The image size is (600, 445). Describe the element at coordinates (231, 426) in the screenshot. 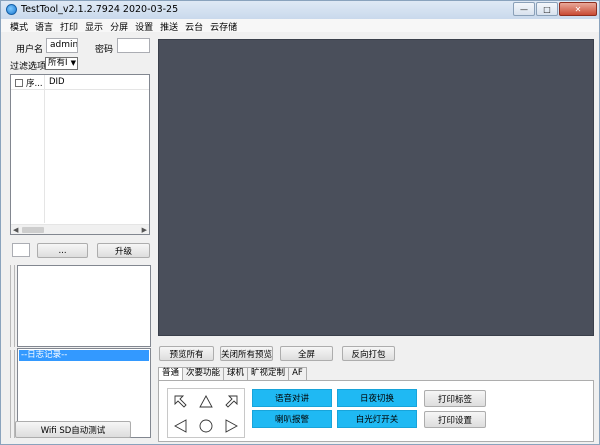

I see `arrow-right-icon` at that location.